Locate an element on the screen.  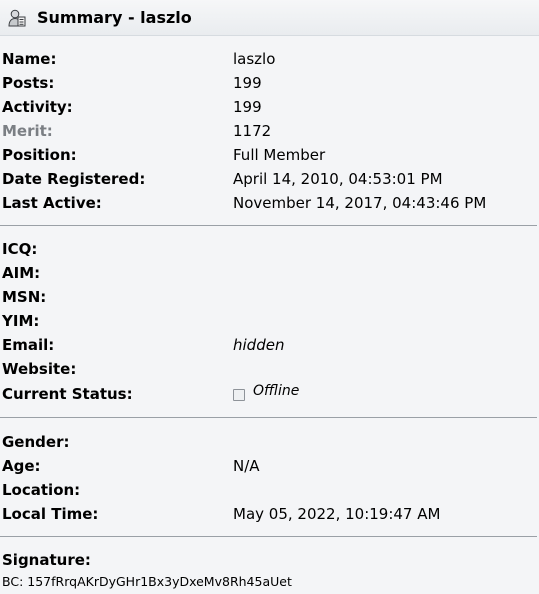
status-text: Offline is located at coordinates (276, 391).